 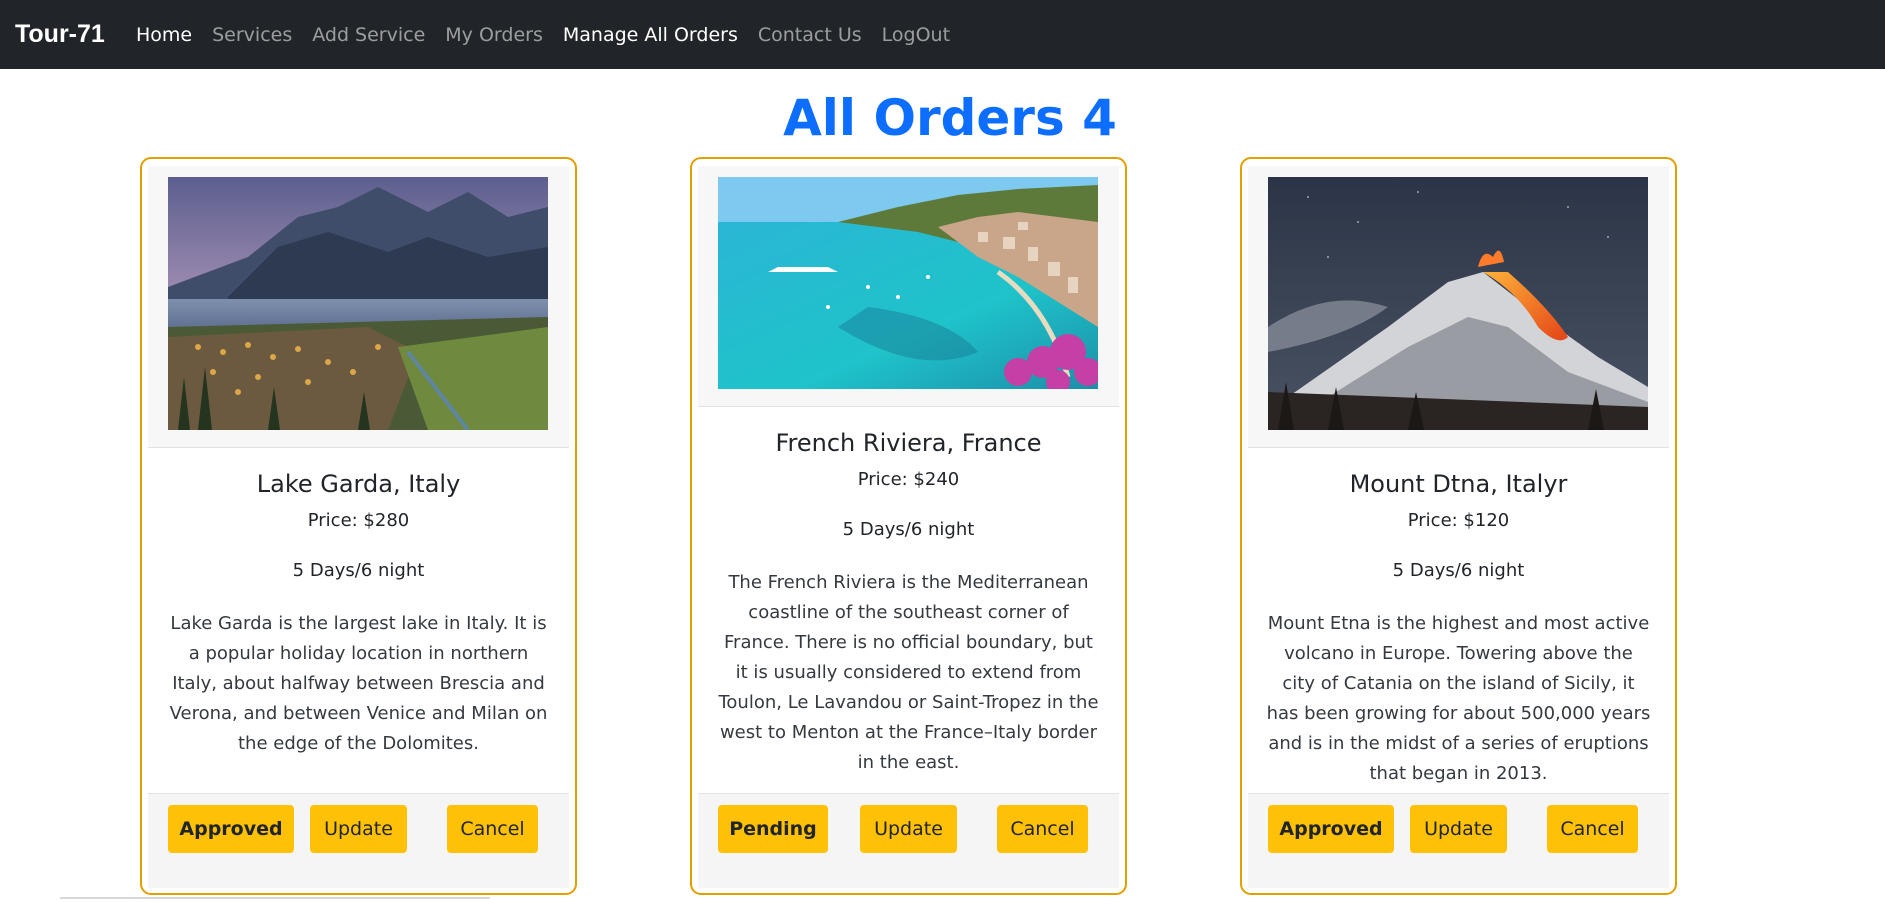 I want to click on nav-link-my-orders: My Orders, so click(x=494, y=35).